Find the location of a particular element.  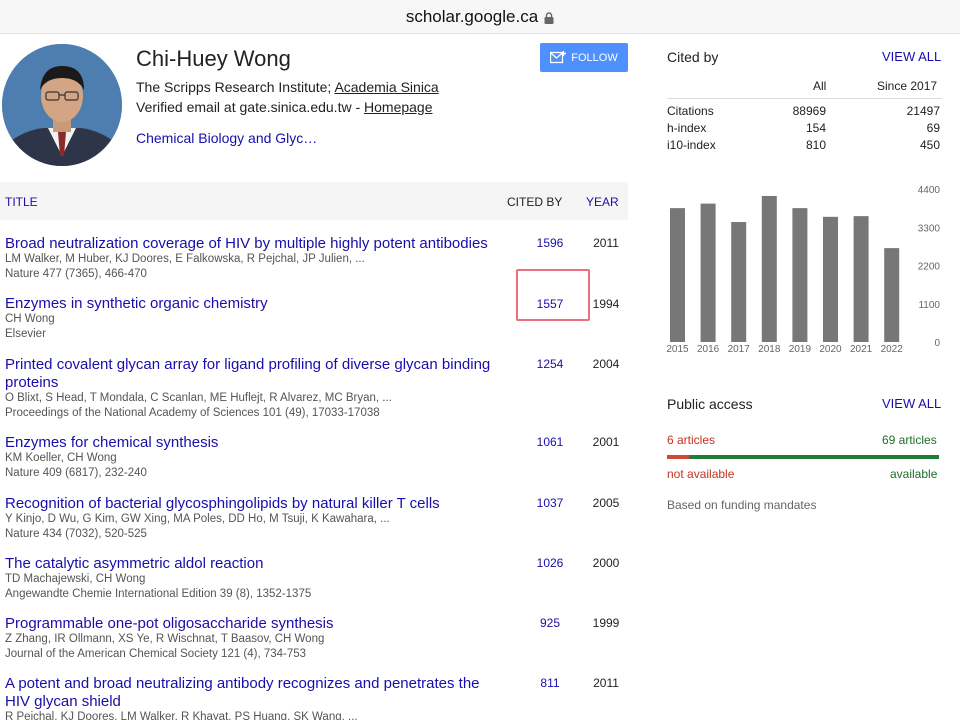

article-authors: TD Machajewski, CH Wong is located at coordinates (75, 579).